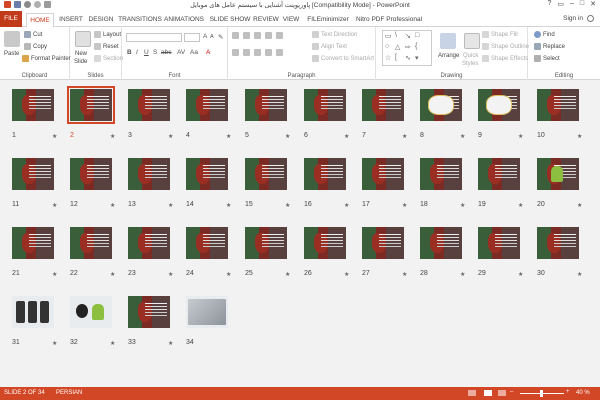  Describe the element at coordinates (166, 52) in the screenshot. I see `strikethrough-icon: abc` at that location.